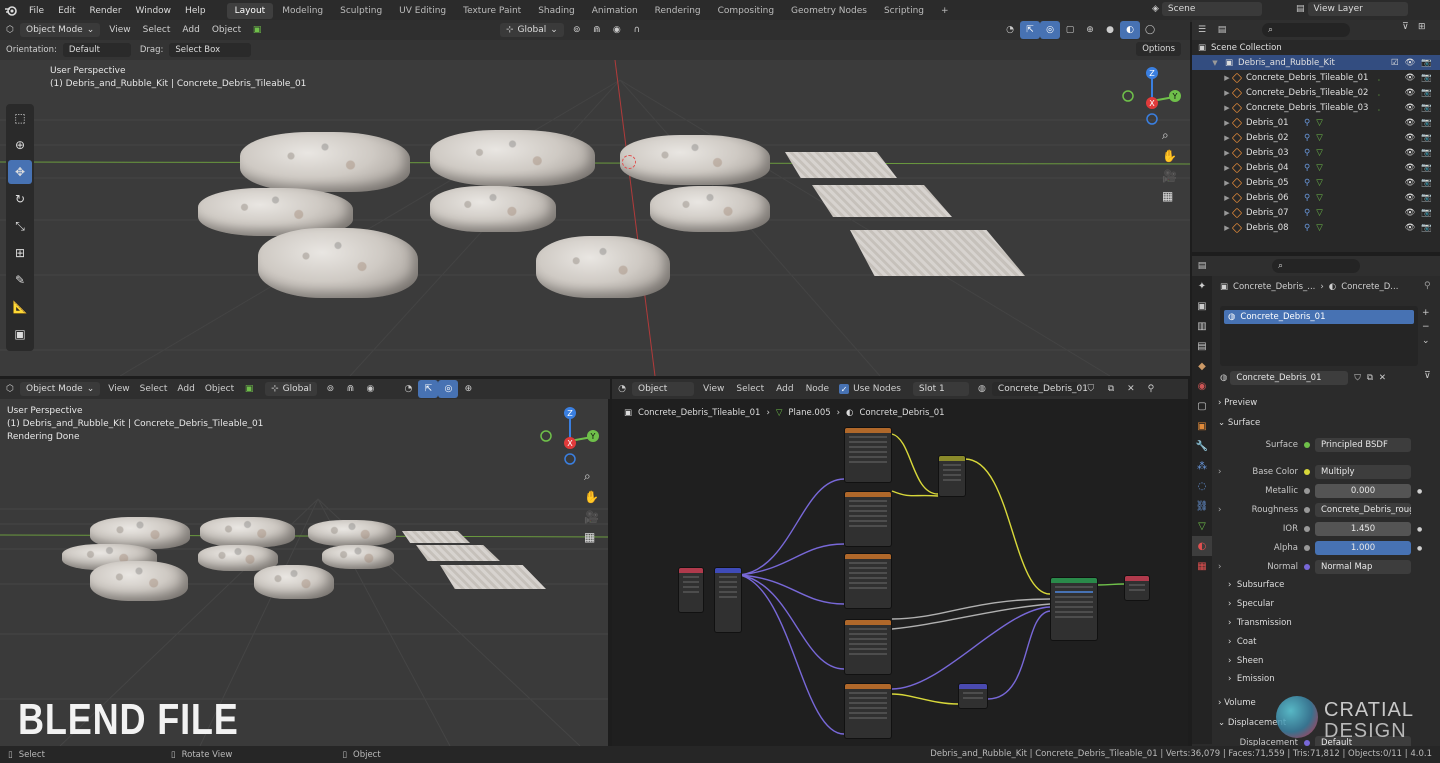  I want to click on checkbox-checked-icon: ☑, so click(1395, 63).